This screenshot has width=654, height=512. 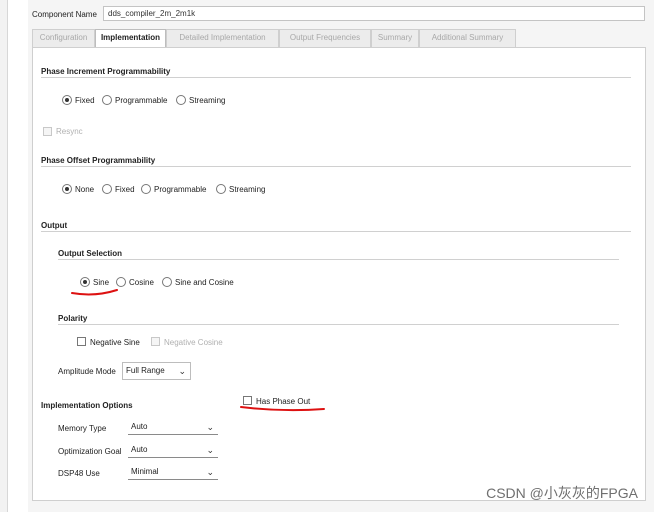 I want to click on amplitude-mode-select: Full Range ⌄, so click(x=156, y=371).